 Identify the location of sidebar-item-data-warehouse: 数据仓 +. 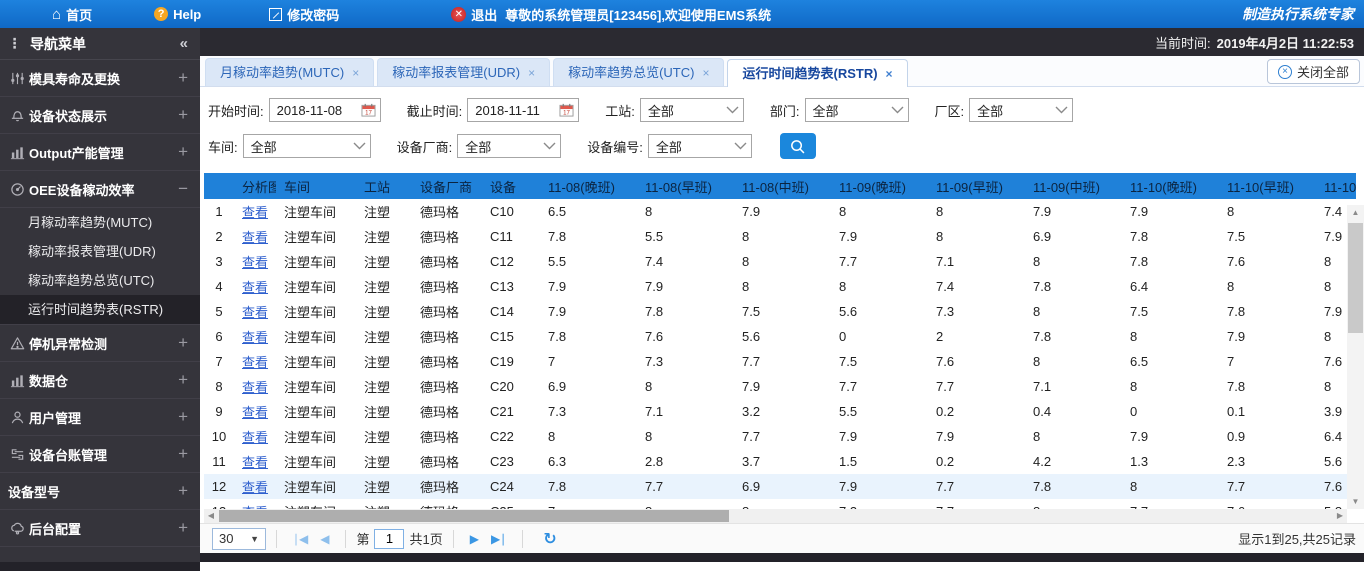
(100, 380).